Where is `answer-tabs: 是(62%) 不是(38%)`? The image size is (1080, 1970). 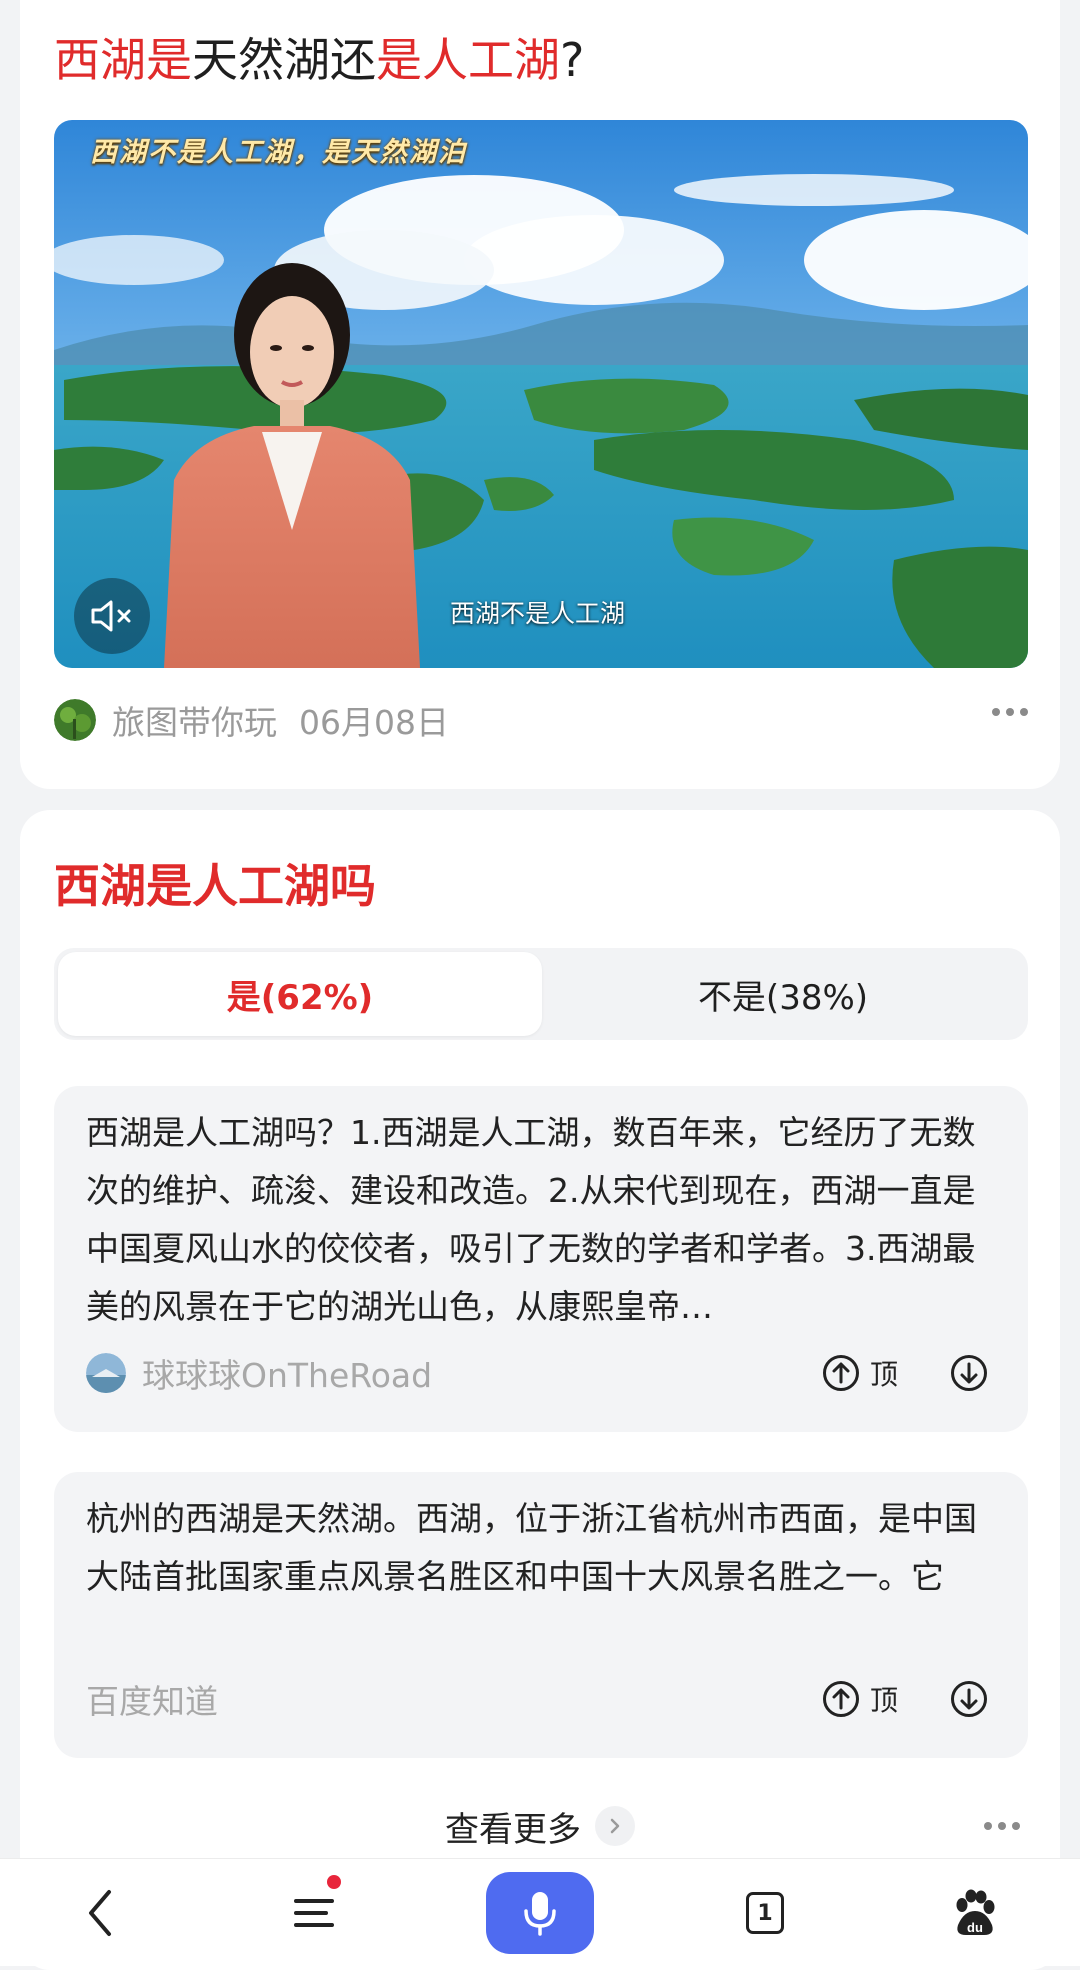 answer-tabs: 是(62%) 不是(38%) is located at coordinates (541, 994).